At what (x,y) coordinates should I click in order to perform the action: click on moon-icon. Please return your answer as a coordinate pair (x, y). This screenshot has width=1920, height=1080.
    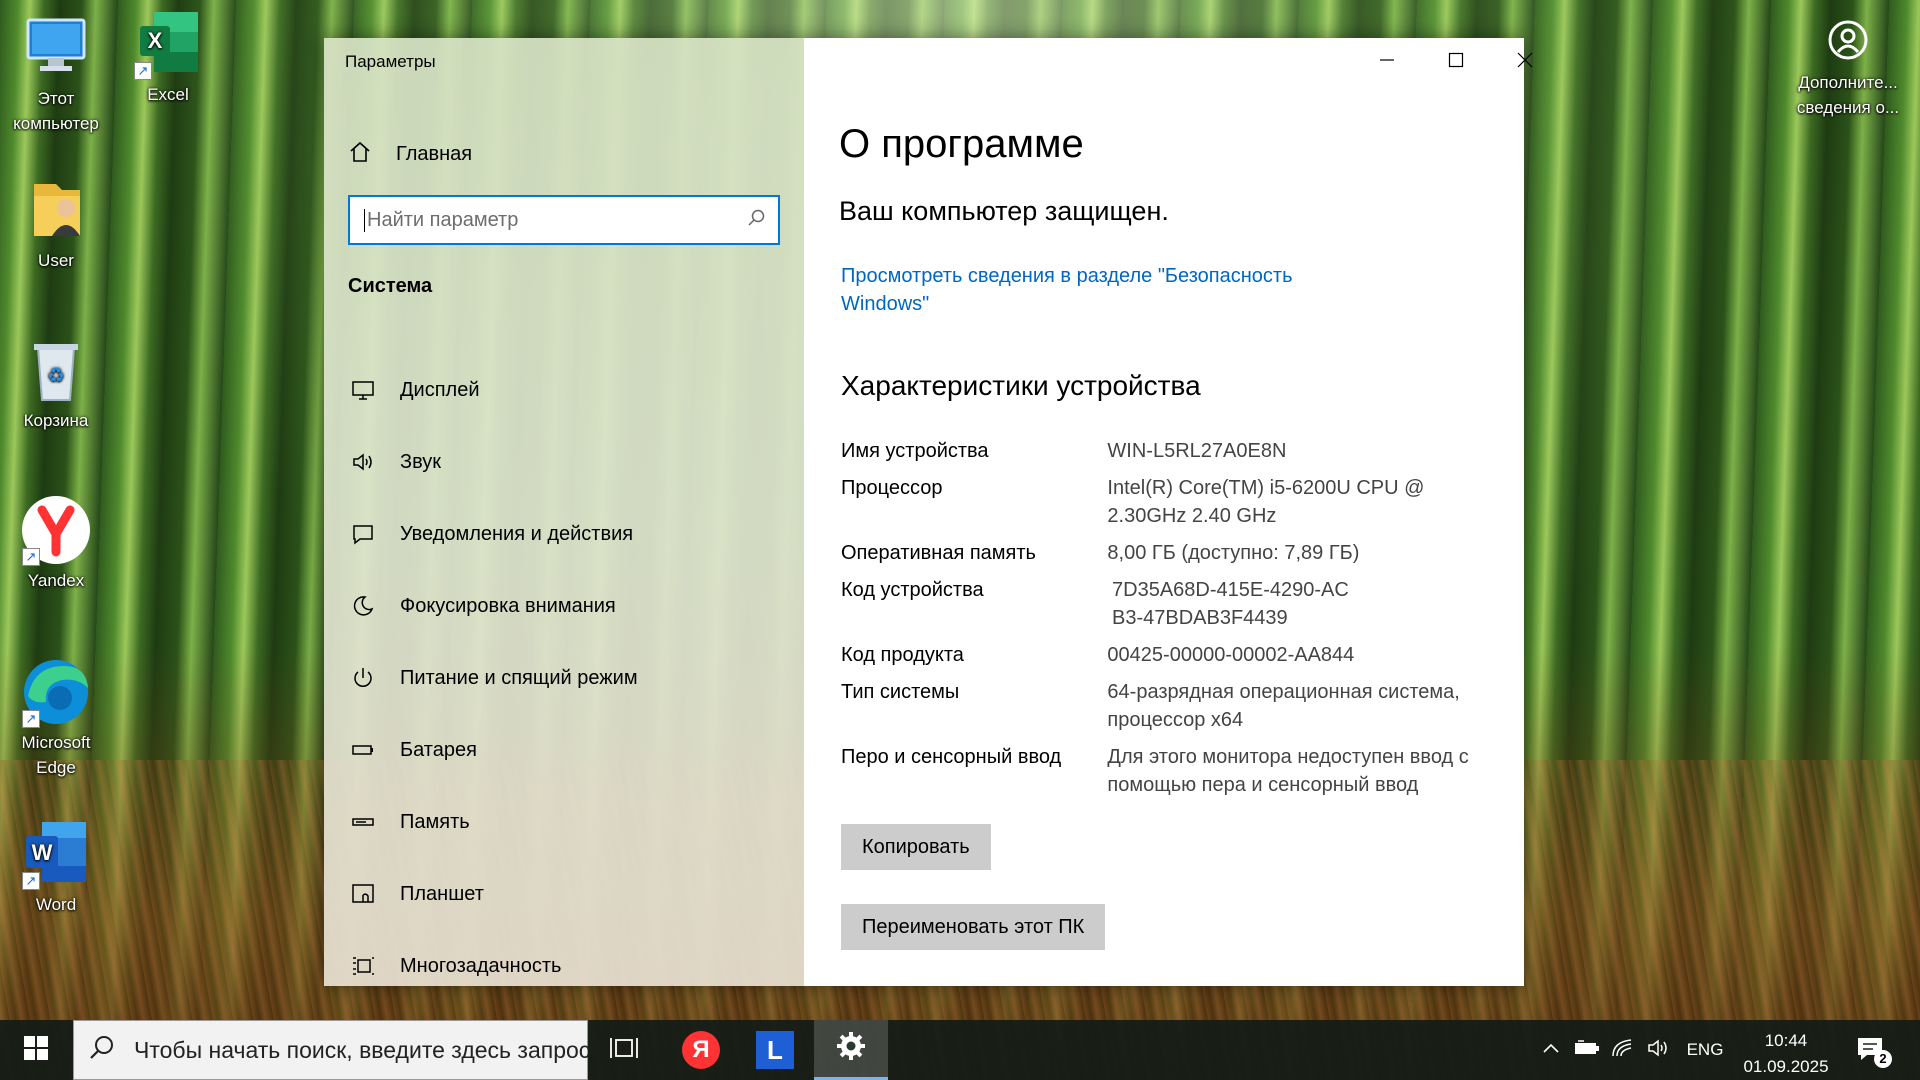
    Looking at the image, I should click on (363, 606).